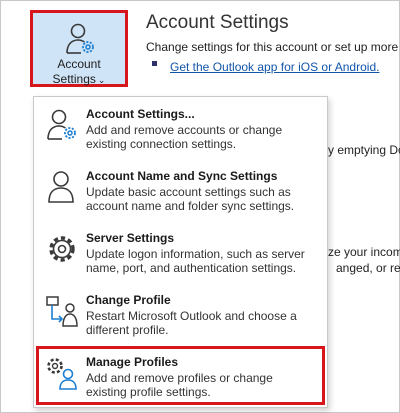 The width and height of the screenshot is (400, 413). I want to click on menu-item-description: Update logon information, such as server, so click(195, 254).